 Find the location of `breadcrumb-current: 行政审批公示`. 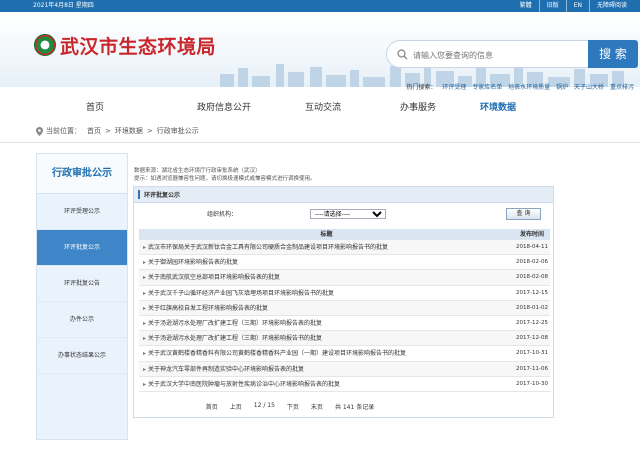

breadcrumb-current: 行政审批公示 is located at coordinates (178, 131).